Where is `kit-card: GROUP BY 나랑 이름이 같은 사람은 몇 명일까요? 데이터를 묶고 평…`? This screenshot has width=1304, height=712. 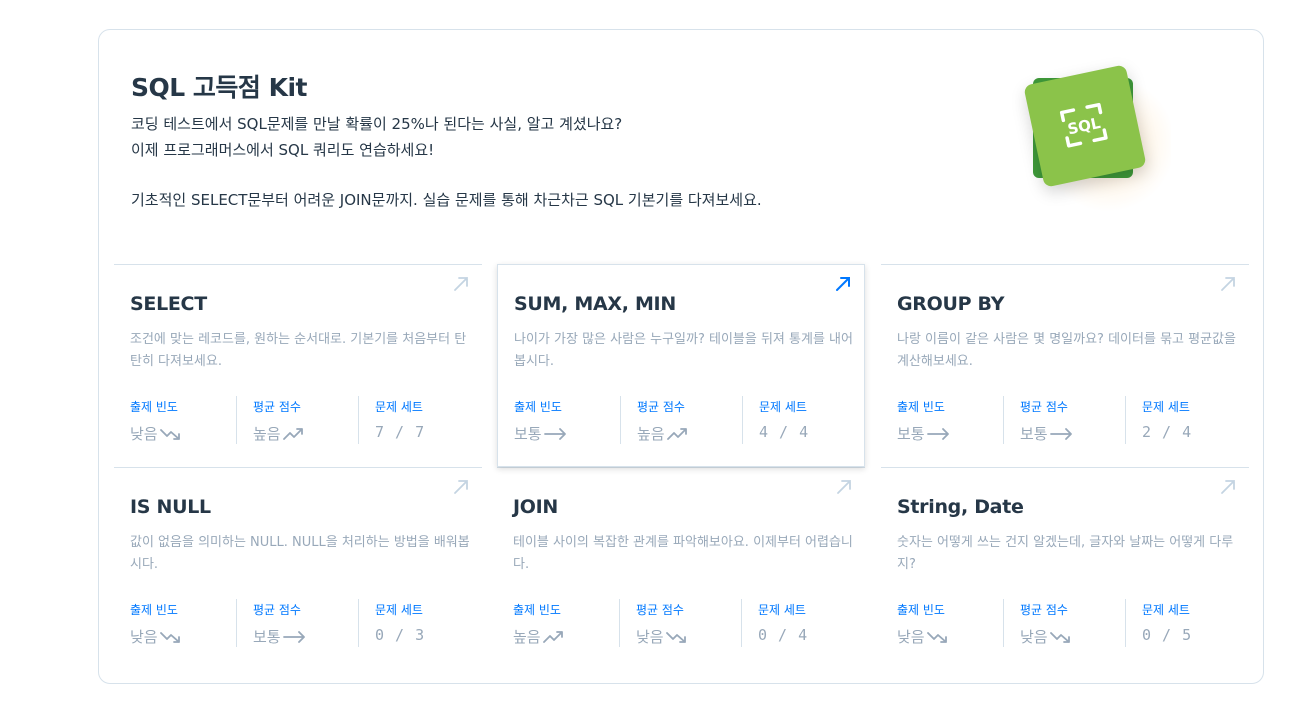
kit-card: GROUP BY 나랑 이름이 같은 사람은 몇 명일까요? 데이터를 묶고 평… is located at coordinates (1065, 365).